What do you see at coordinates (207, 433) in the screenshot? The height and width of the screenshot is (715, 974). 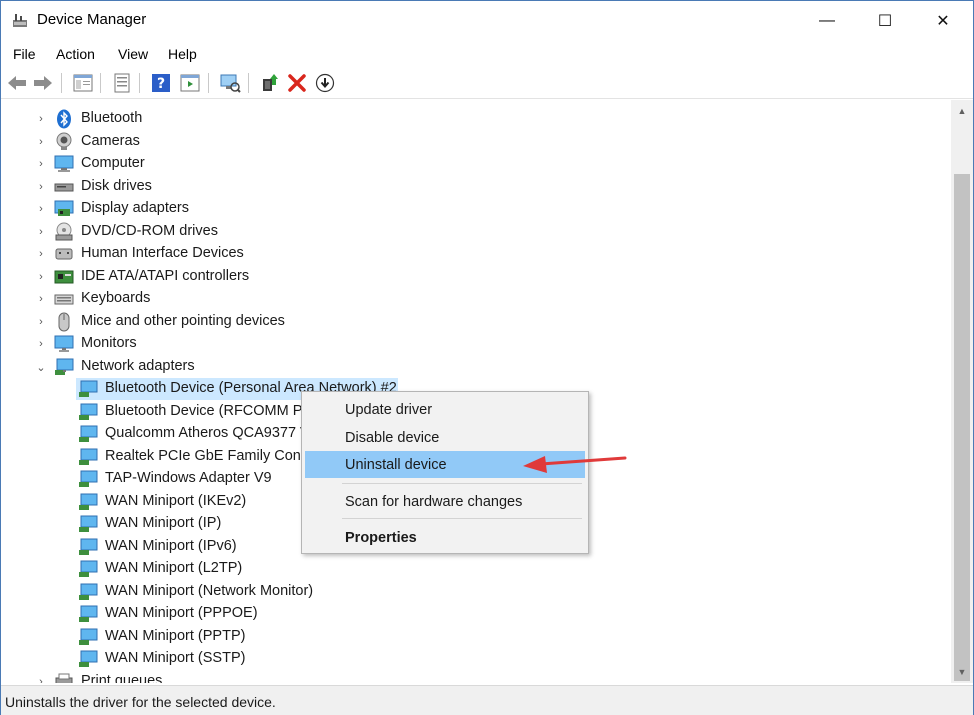 I see `tree-child-label: Qualcomm Atheros QCA9377 V` at bounding box center [207, 433].